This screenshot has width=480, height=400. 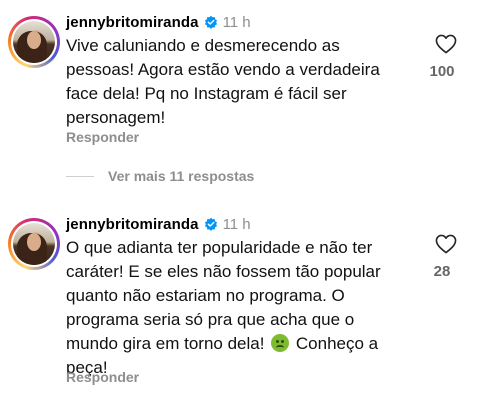 What do you see at coordinates (181, 176) in the screenshot?
I see `view-more-replies-label: Ver mais 11 respostas` at bounding box center [181, 176].